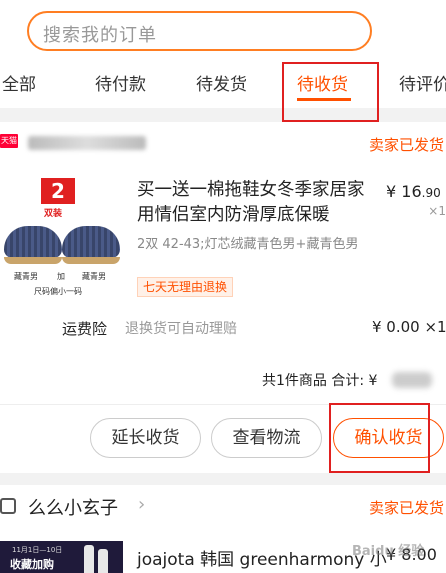 This screenshot has width=446, height=573. Describe the element at coordinates (58, 291) in the screenshot. I see `thumb-caption-bottom: 尺码偏小一码` at that location.